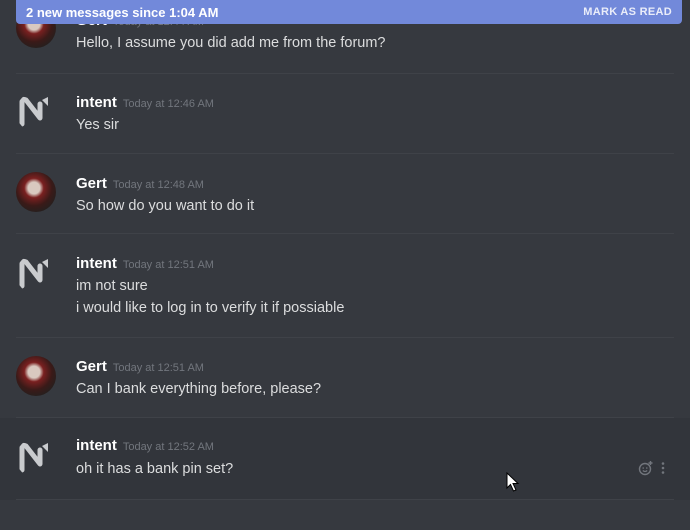 The height and width of the screenshot is (530, 690). What do you see at coordinates (158, 185) in the screenshot?
I see `message-timestamp: Today at 12:48 AM` at bounding box center [158, 185].